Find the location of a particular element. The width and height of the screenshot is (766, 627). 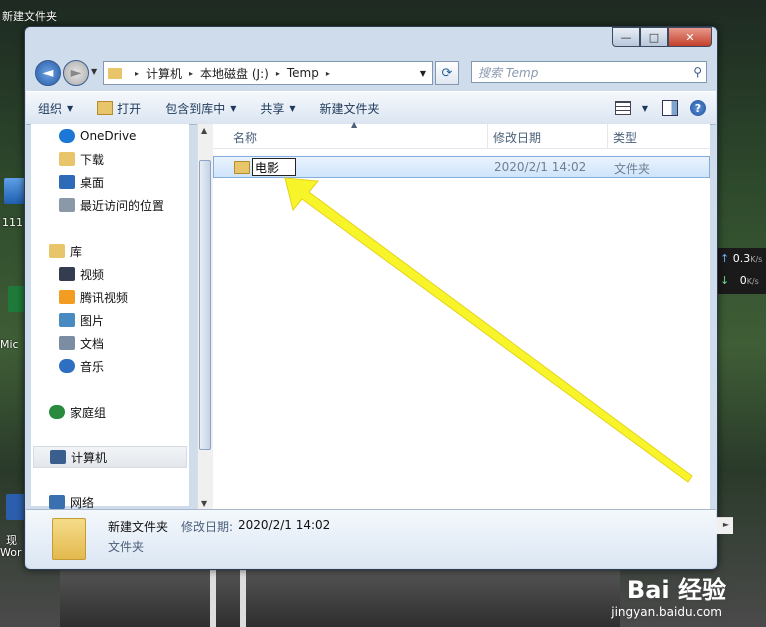

share-menu: 共享 ▼ is located at coordinates (277, 108).